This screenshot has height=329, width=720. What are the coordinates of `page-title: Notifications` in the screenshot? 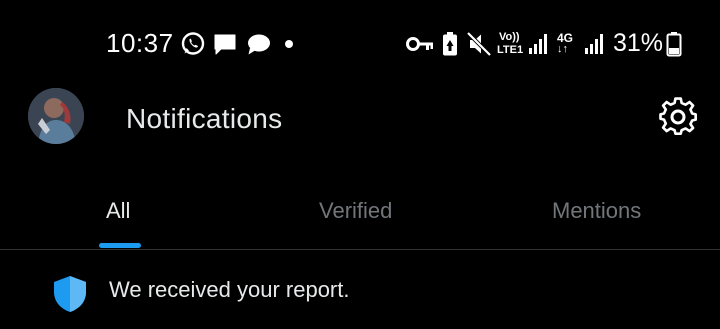 It's located at (204, 118).